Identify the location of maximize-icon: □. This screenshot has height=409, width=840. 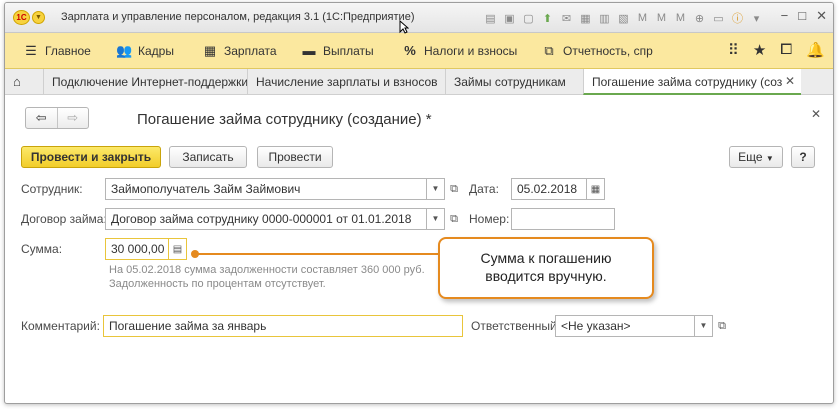
(802, 16).